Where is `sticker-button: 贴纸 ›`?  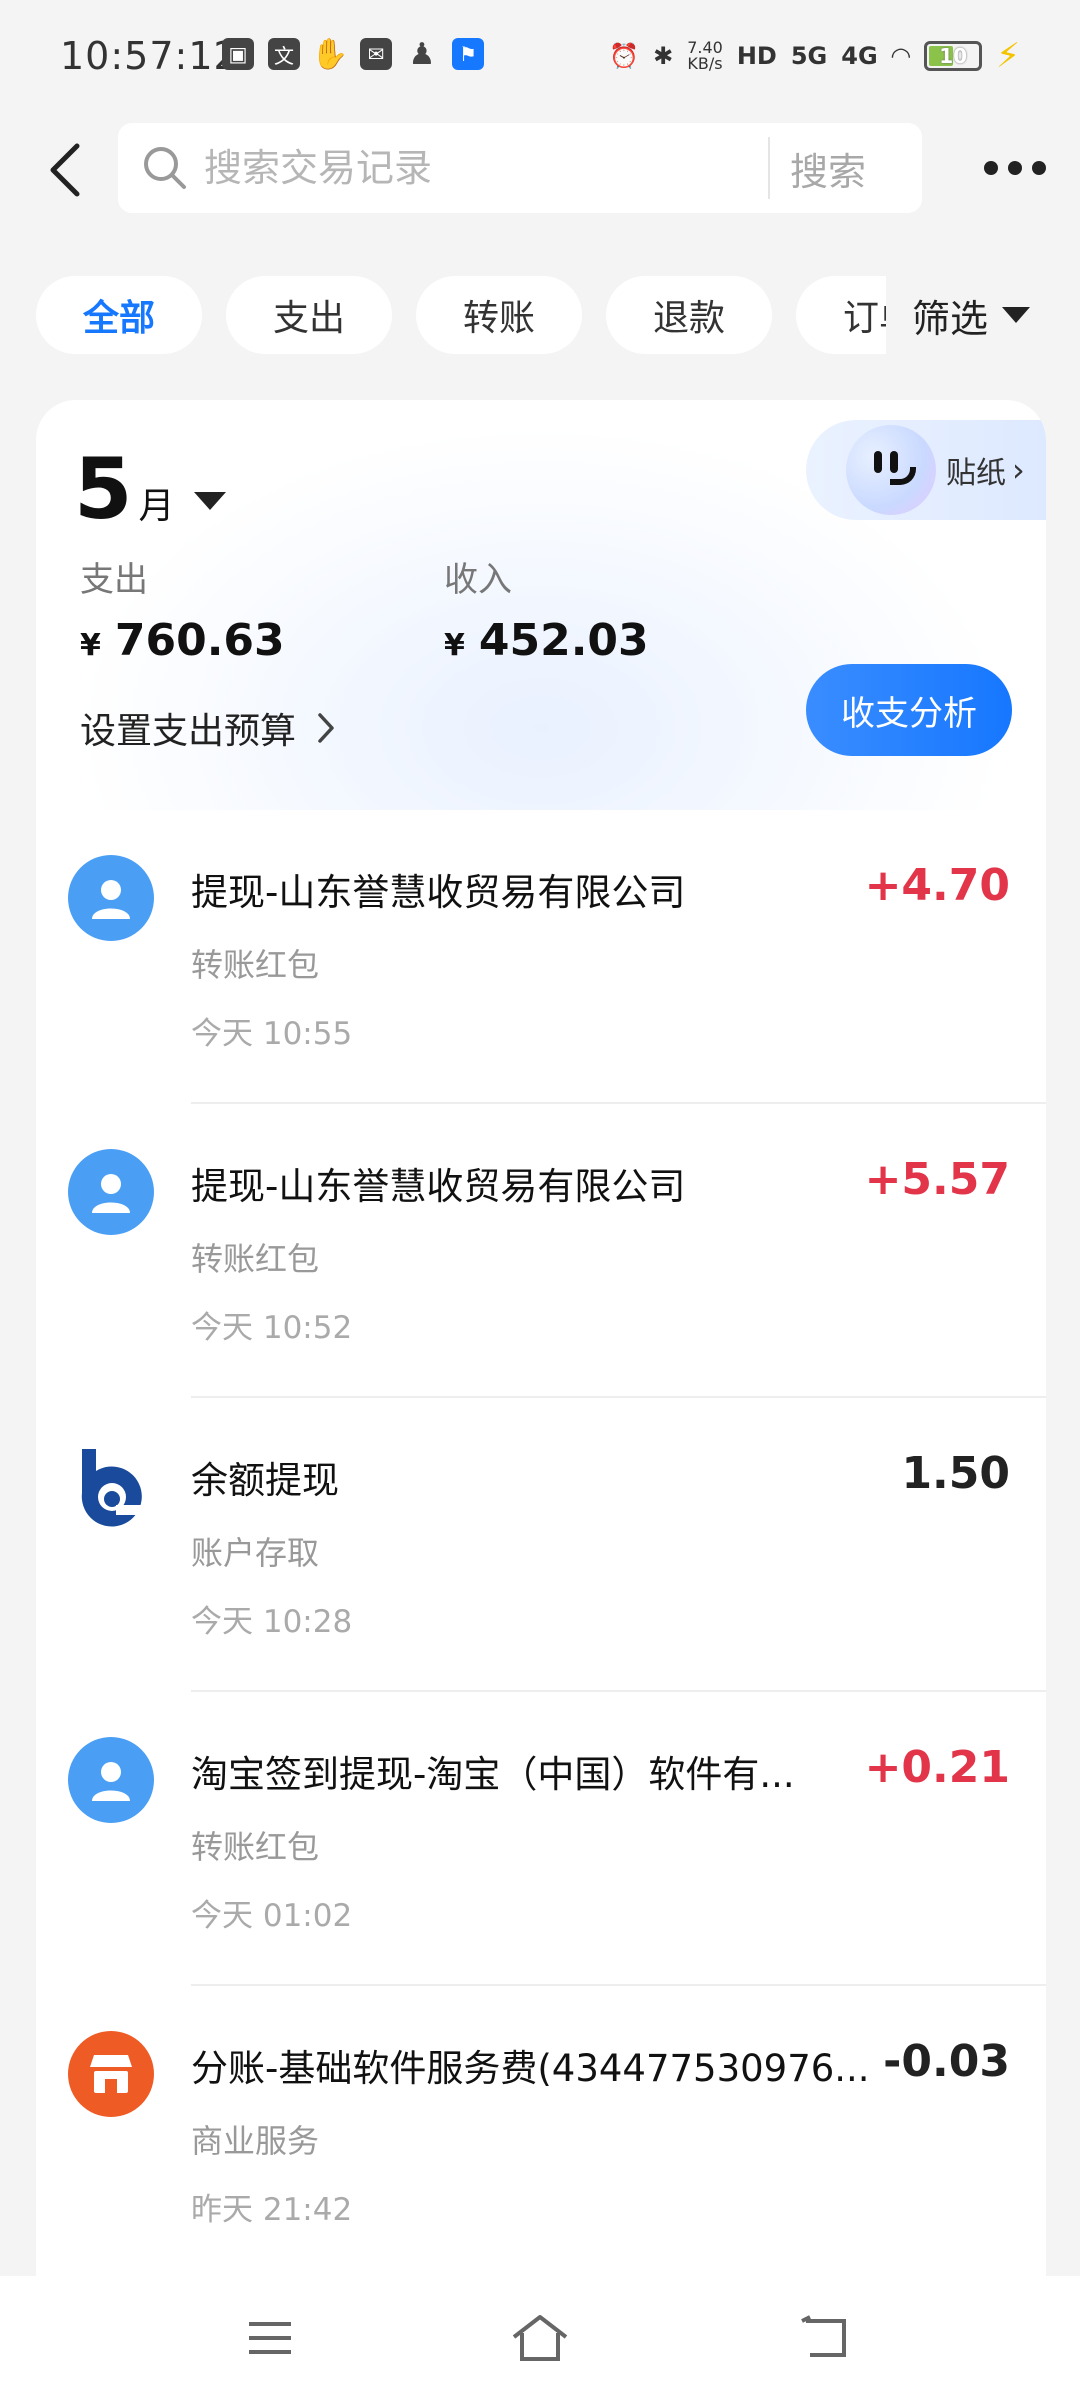 sticker-button: 贴纸 › is located at coordinates (926, 470).